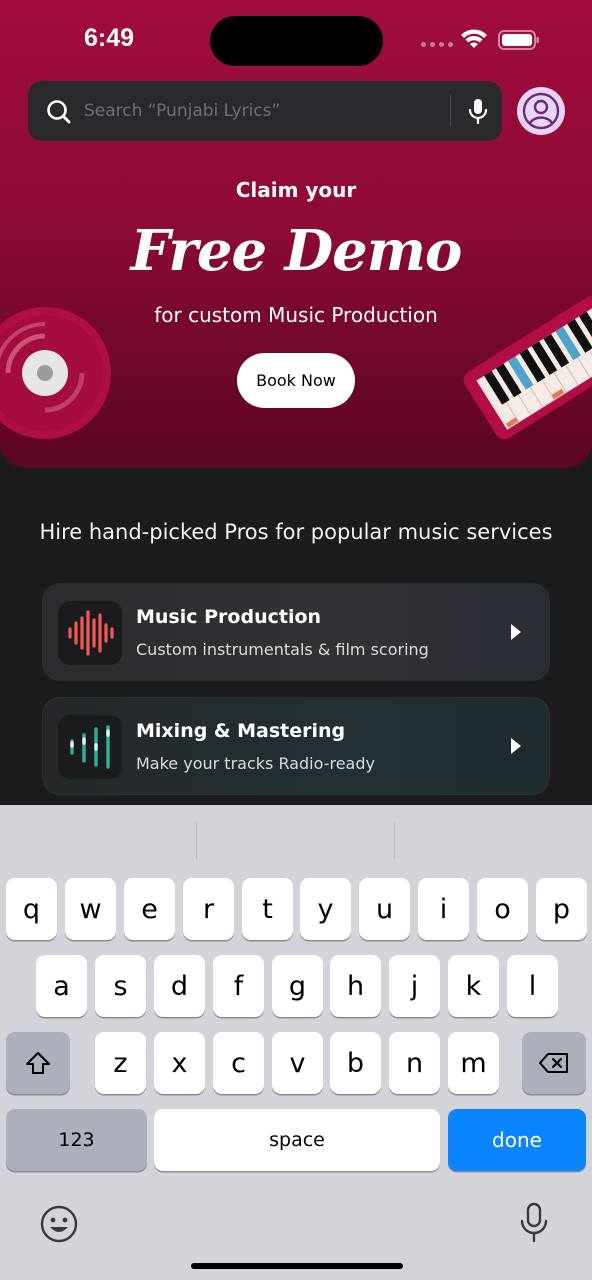  What do you see at coordinates (473, 986) in the screenshot?
I see `key-k: k` at bounding box center [473, 986].